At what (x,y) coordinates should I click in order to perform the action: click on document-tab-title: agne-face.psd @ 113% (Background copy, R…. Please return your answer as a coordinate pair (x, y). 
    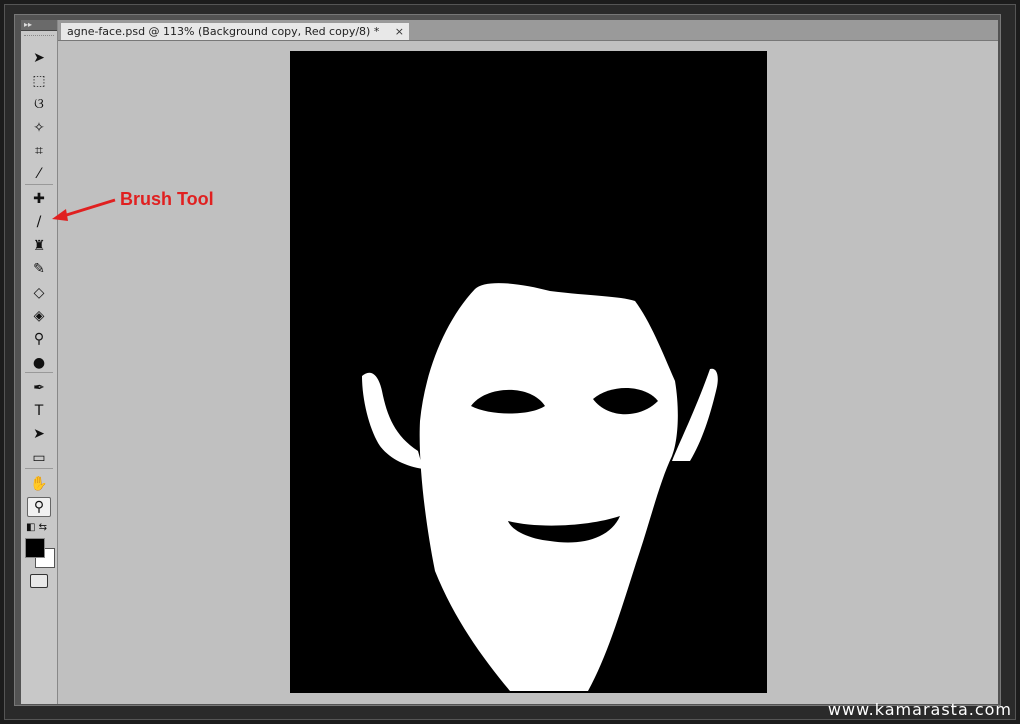
    Looking at the image, I should click on (223, 31).